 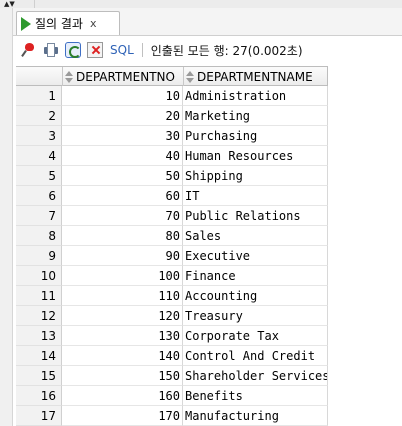 I want to click on table-row: 17 170 Manufacturing, so click(x=172, y=416).